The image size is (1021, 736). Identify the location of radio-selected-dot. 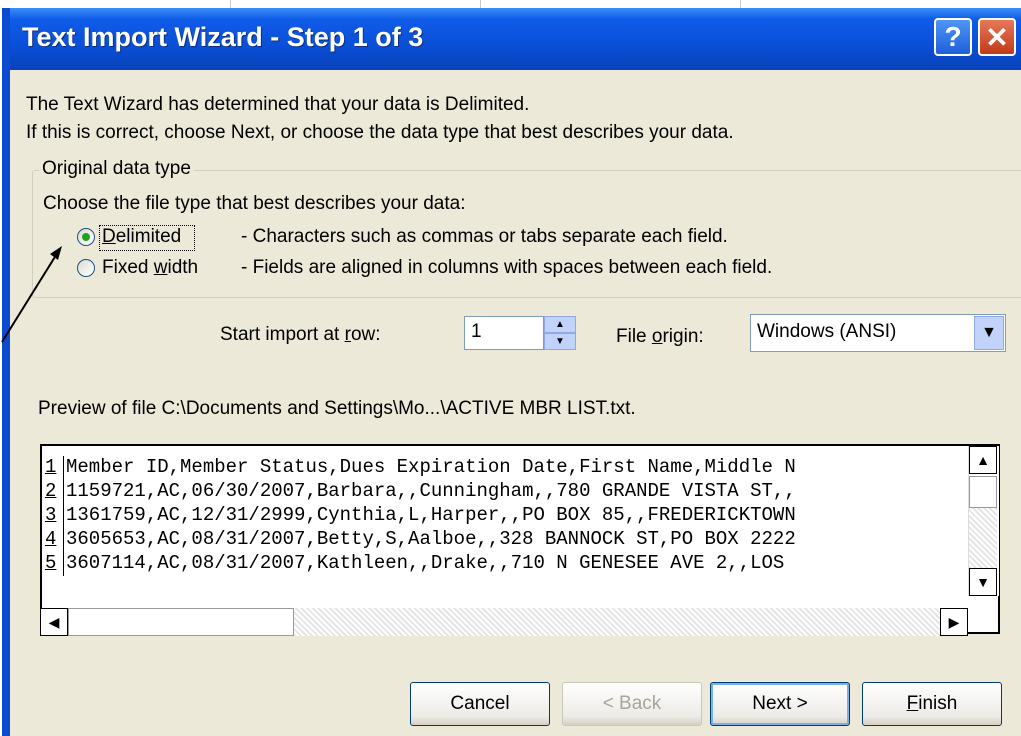
(86, 237).